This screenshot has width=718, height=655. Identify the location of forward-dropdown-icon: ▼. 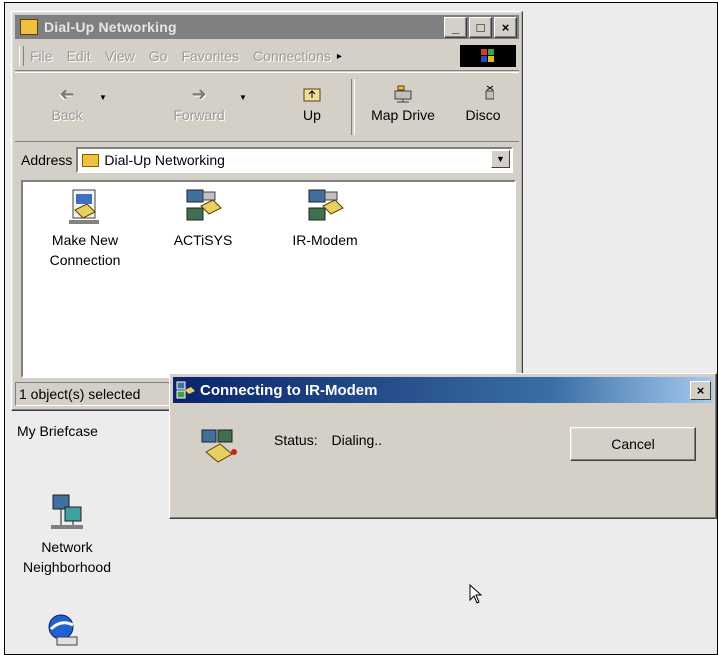
(243, 97).